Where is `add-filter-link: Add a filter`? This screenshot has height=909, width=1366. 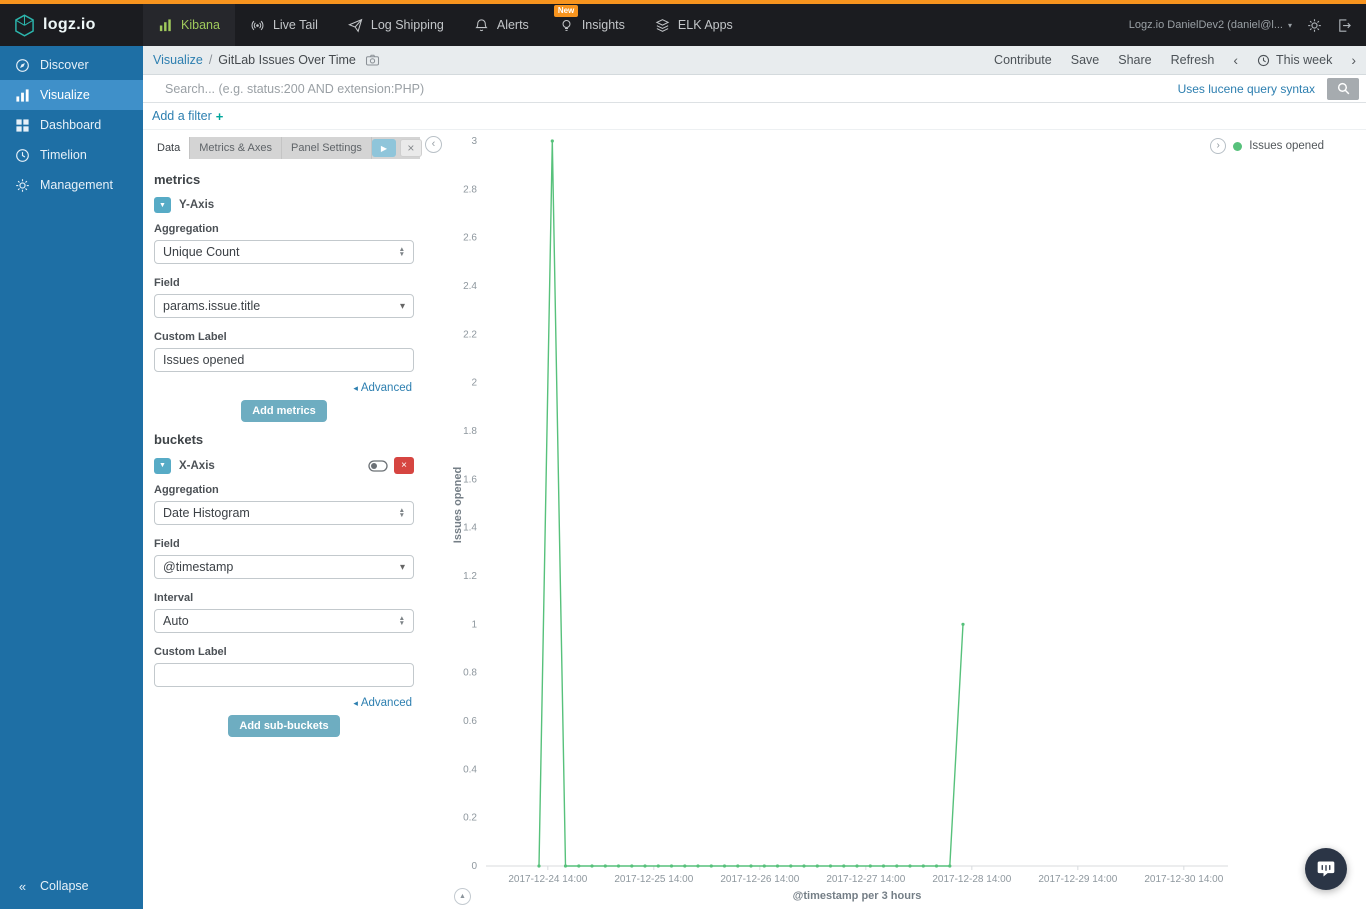
add-filter-link: Add a filter is located at coordinates (182, 116).